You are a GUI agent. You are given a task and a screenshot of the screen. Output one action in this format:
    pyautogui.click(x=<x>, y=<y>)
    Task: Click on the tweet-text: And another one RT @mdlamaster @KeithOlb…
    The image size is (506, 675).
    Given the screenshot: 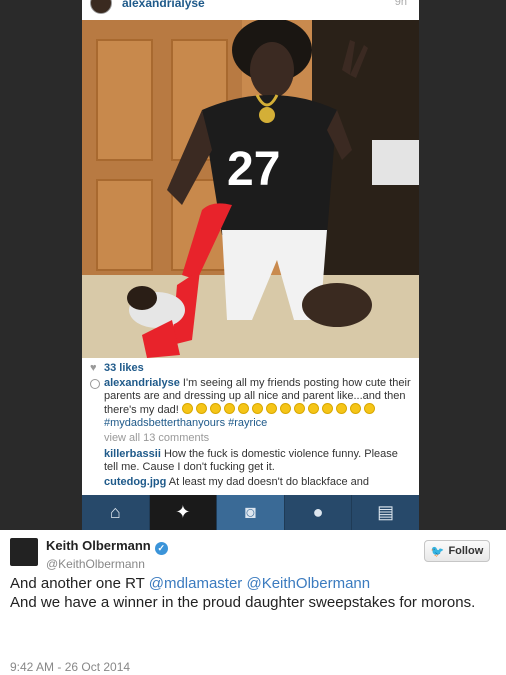 What is the action you would take?
    pyautogui.click(x=250, y=593)
    